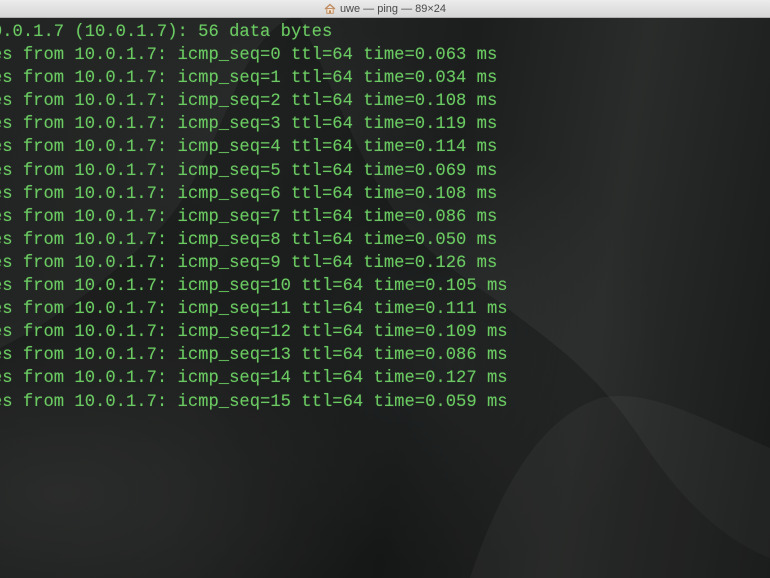 The height and width of the screenshot is (578, 770). I want to click on title-bar: uwe — ping — 89×24, so click(385, 9).